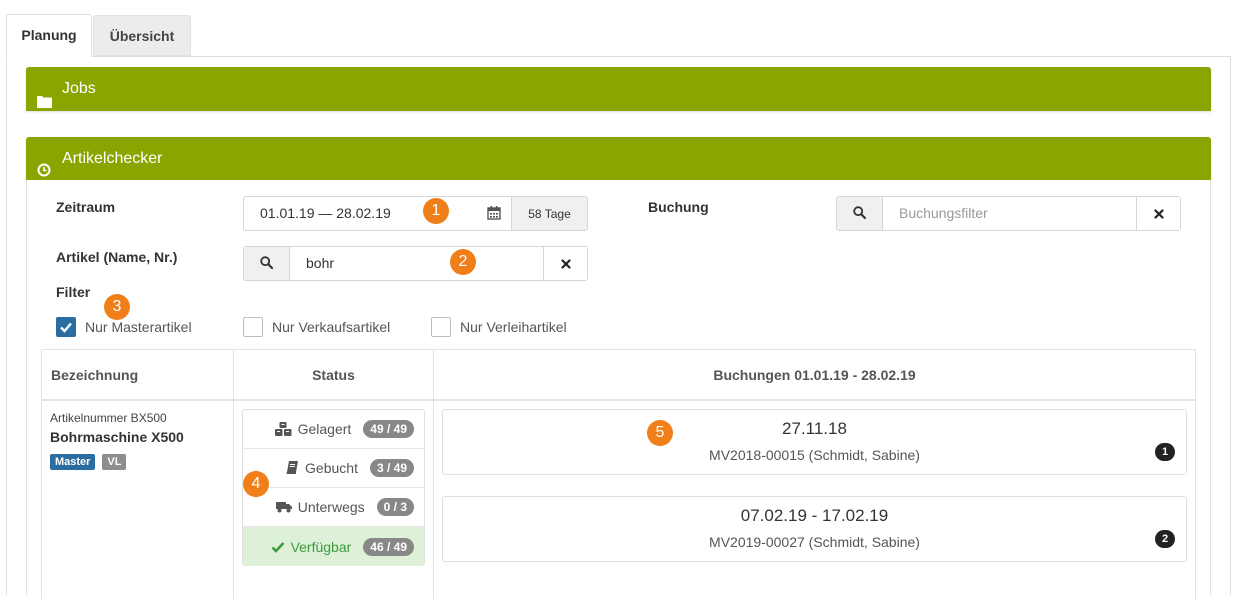  What do you see at coordinates (73, 462) in the screenshot?
I see `tag-master: Master` at bounding box center [73, 462].